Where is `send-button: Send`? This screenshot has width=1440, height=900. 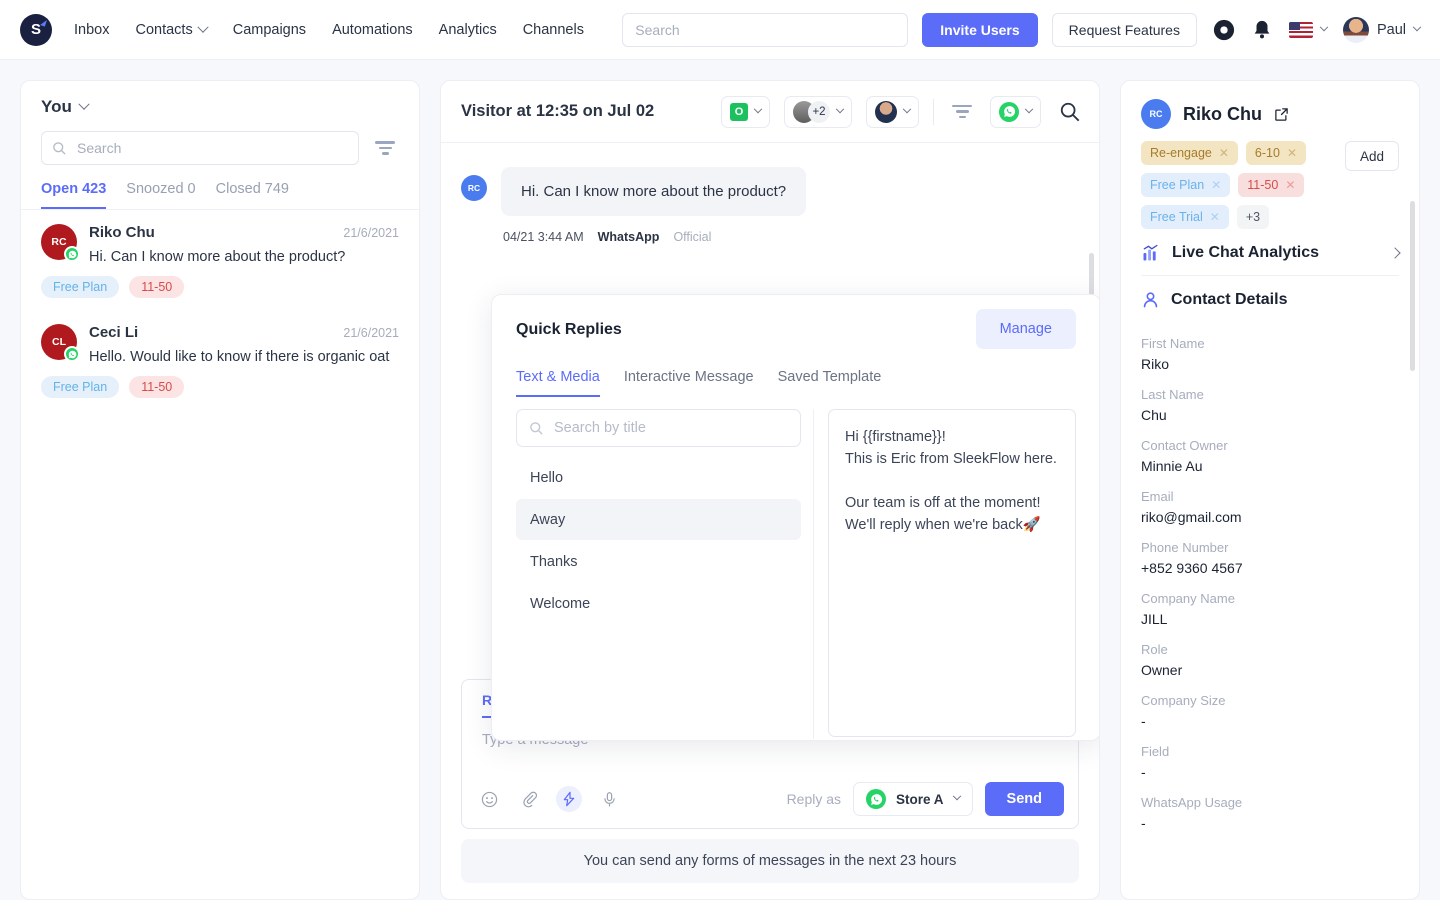 send-button: Send is located at coordinates (1024, 799).